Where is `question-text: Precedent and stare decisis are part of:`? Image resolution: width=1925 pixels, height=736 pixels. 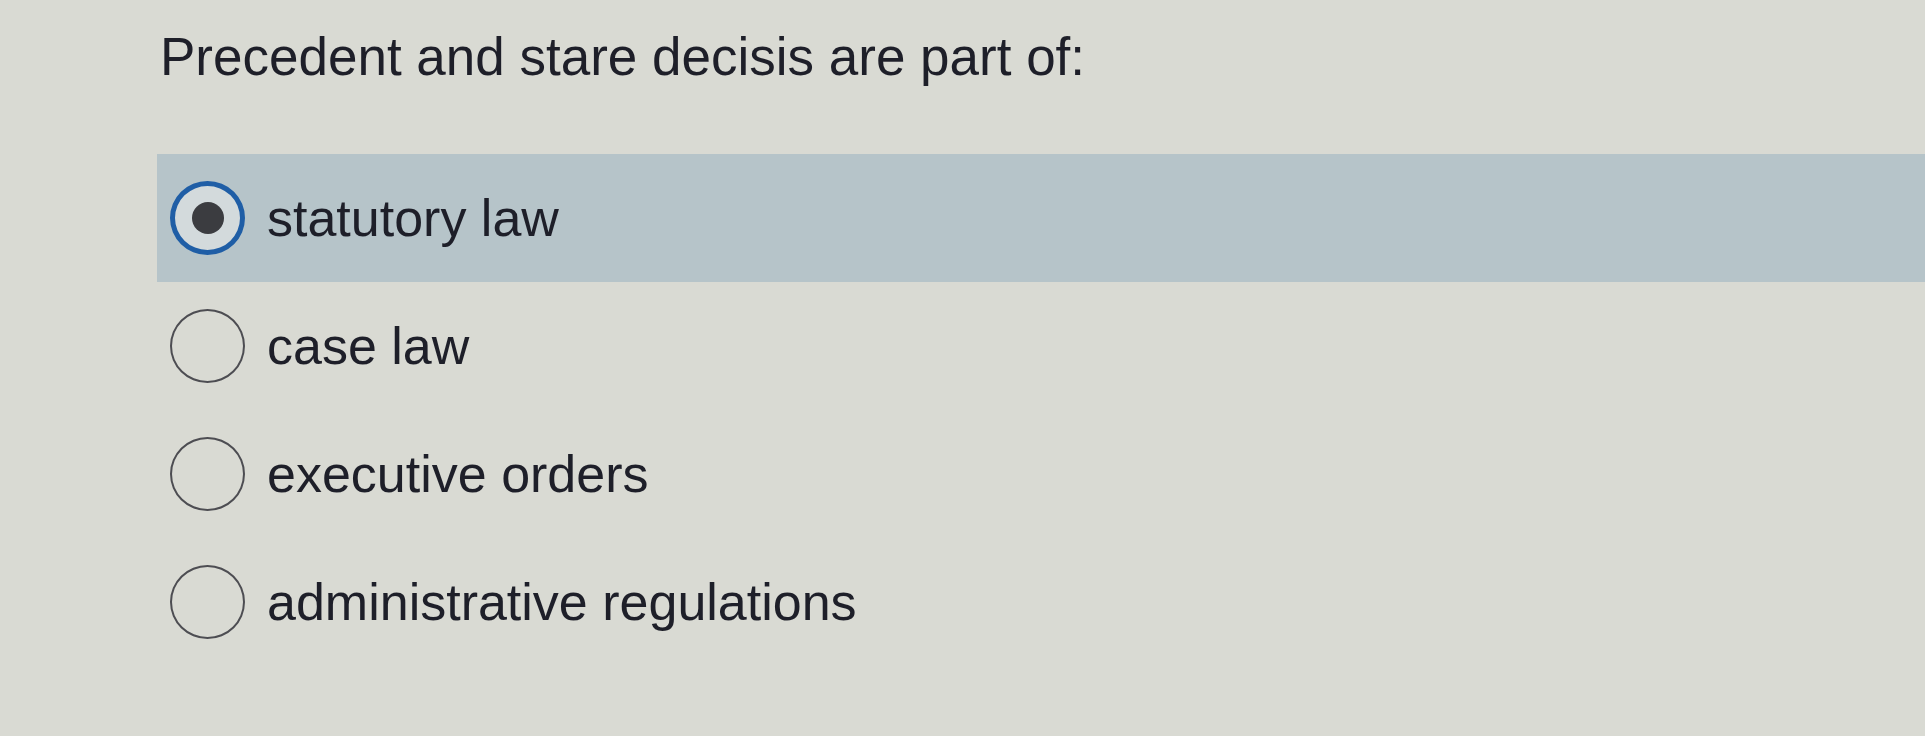 question-text: Precedent and stare decisis are part of: is located at coordinates (623, 57).